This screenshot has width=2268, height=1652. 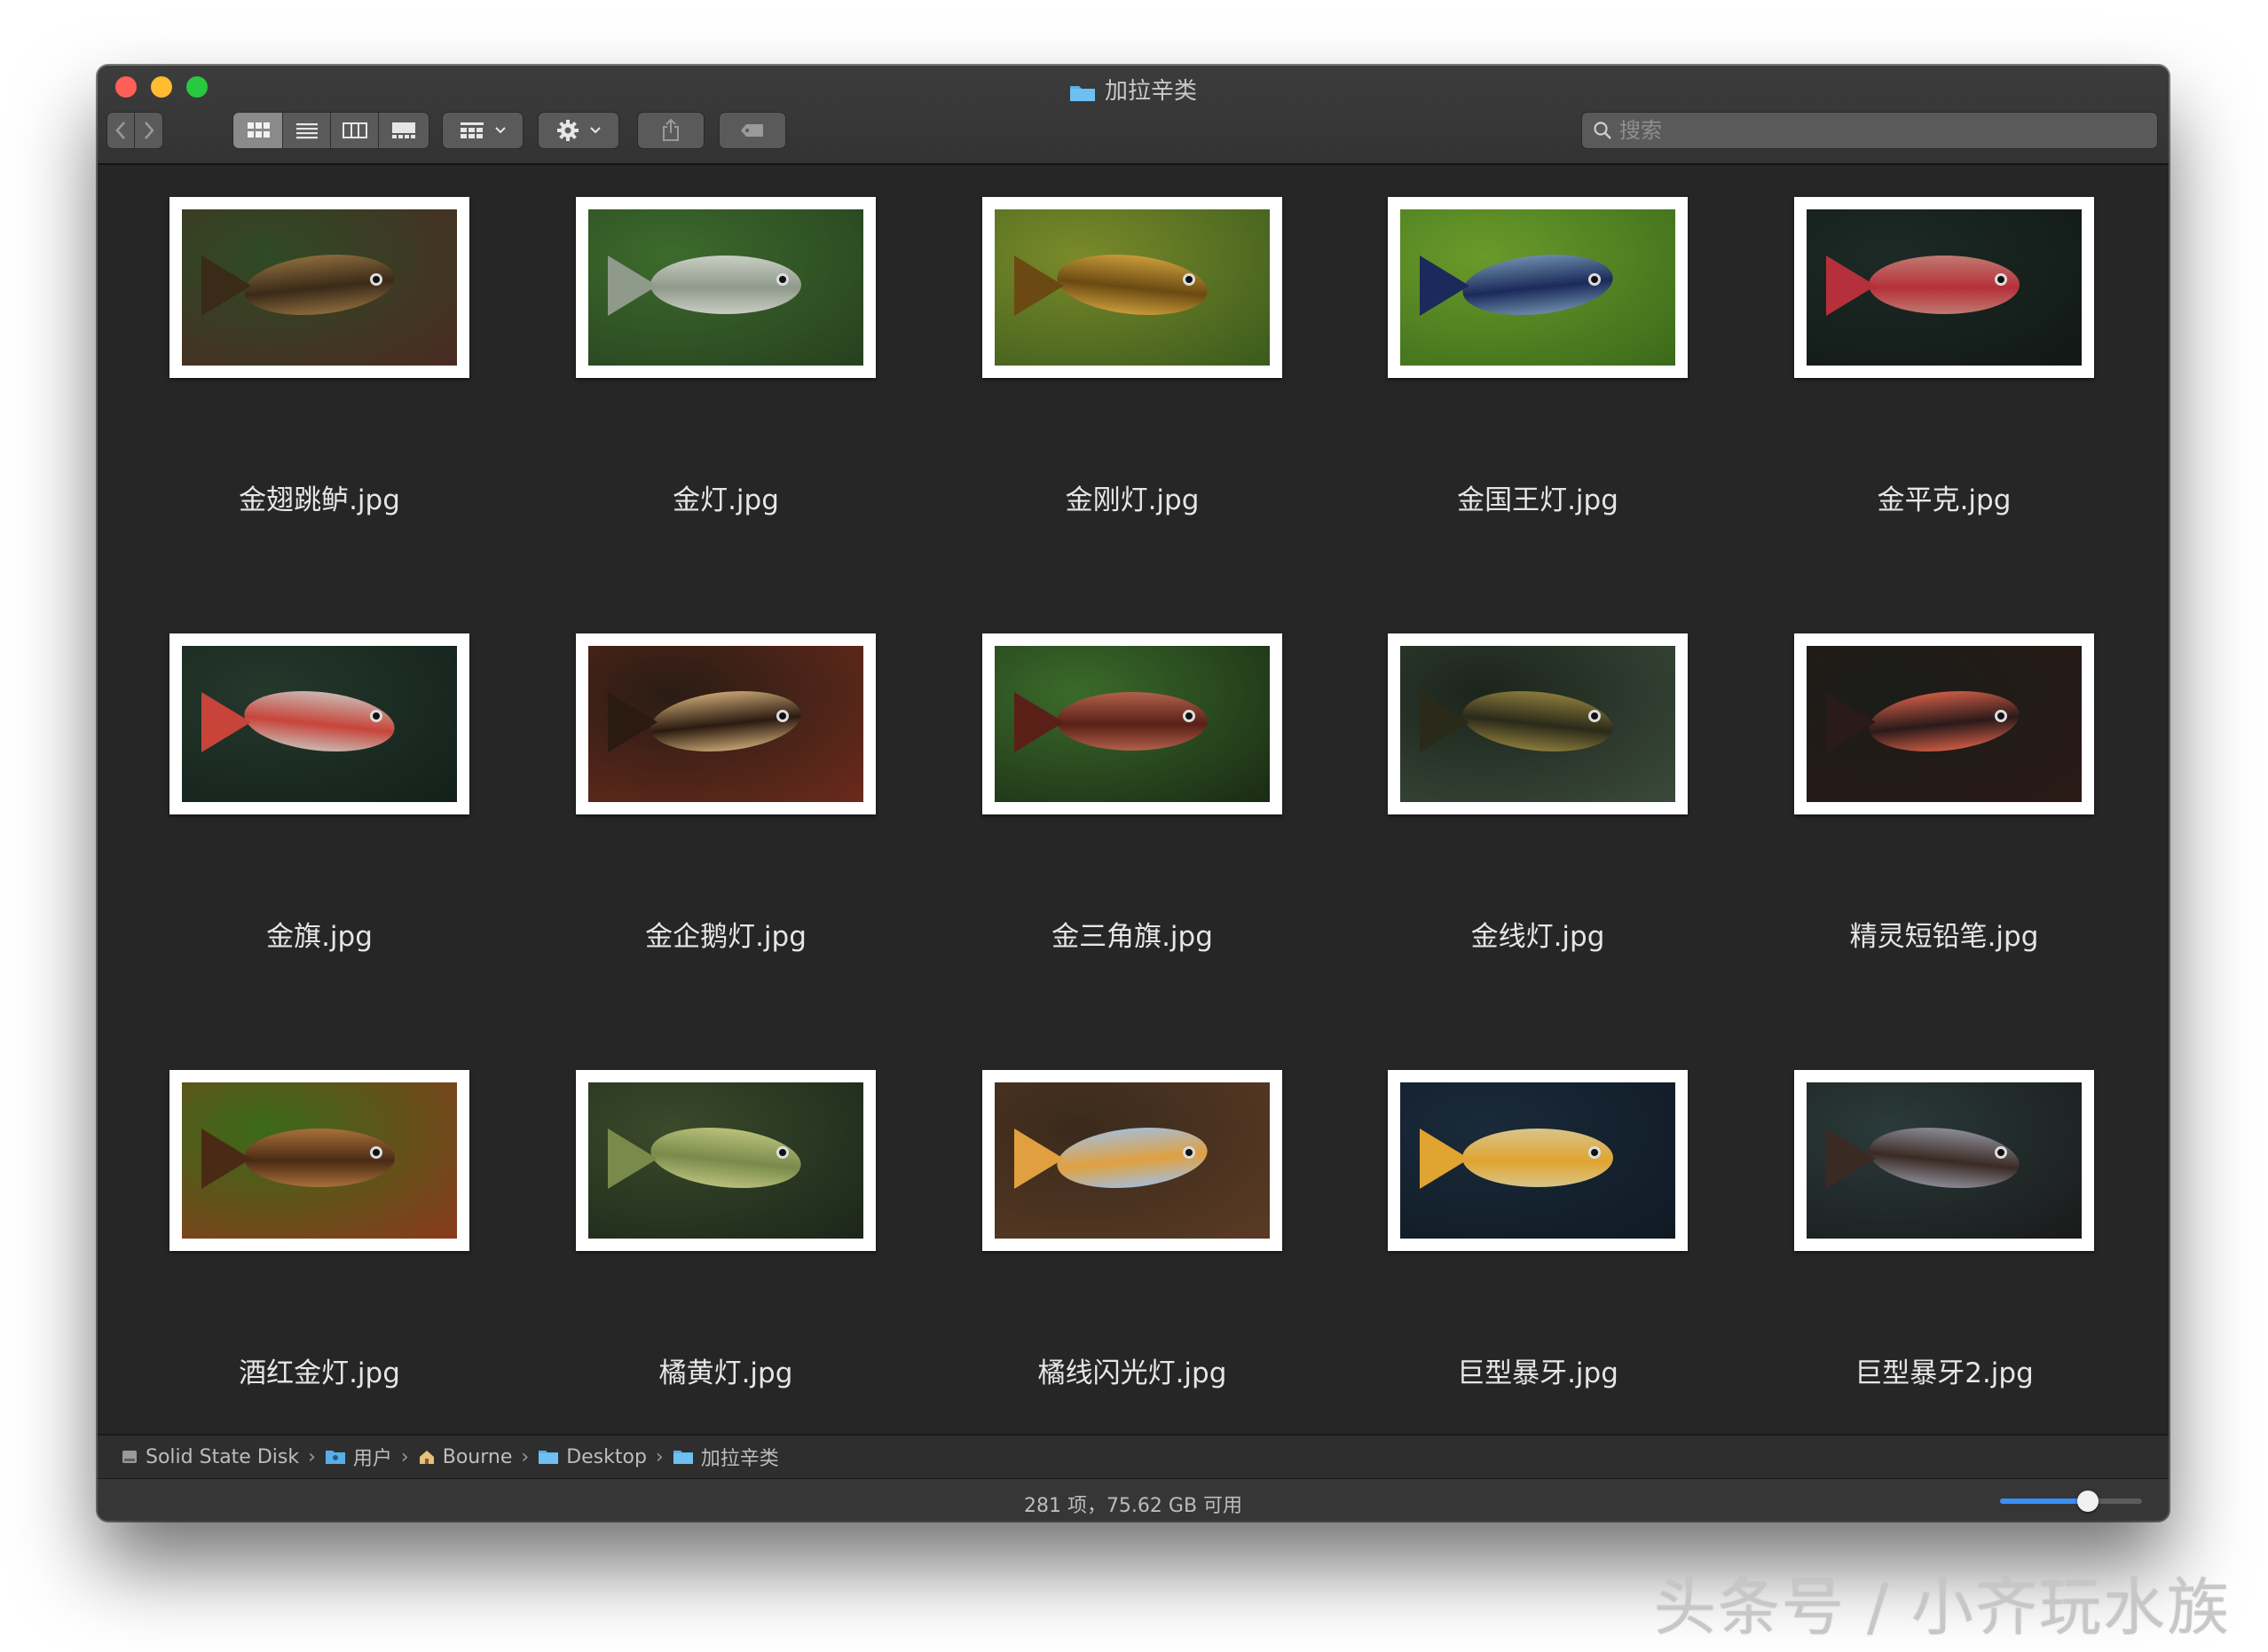 I want to click on column-view-button, so click(x=355, y=130).